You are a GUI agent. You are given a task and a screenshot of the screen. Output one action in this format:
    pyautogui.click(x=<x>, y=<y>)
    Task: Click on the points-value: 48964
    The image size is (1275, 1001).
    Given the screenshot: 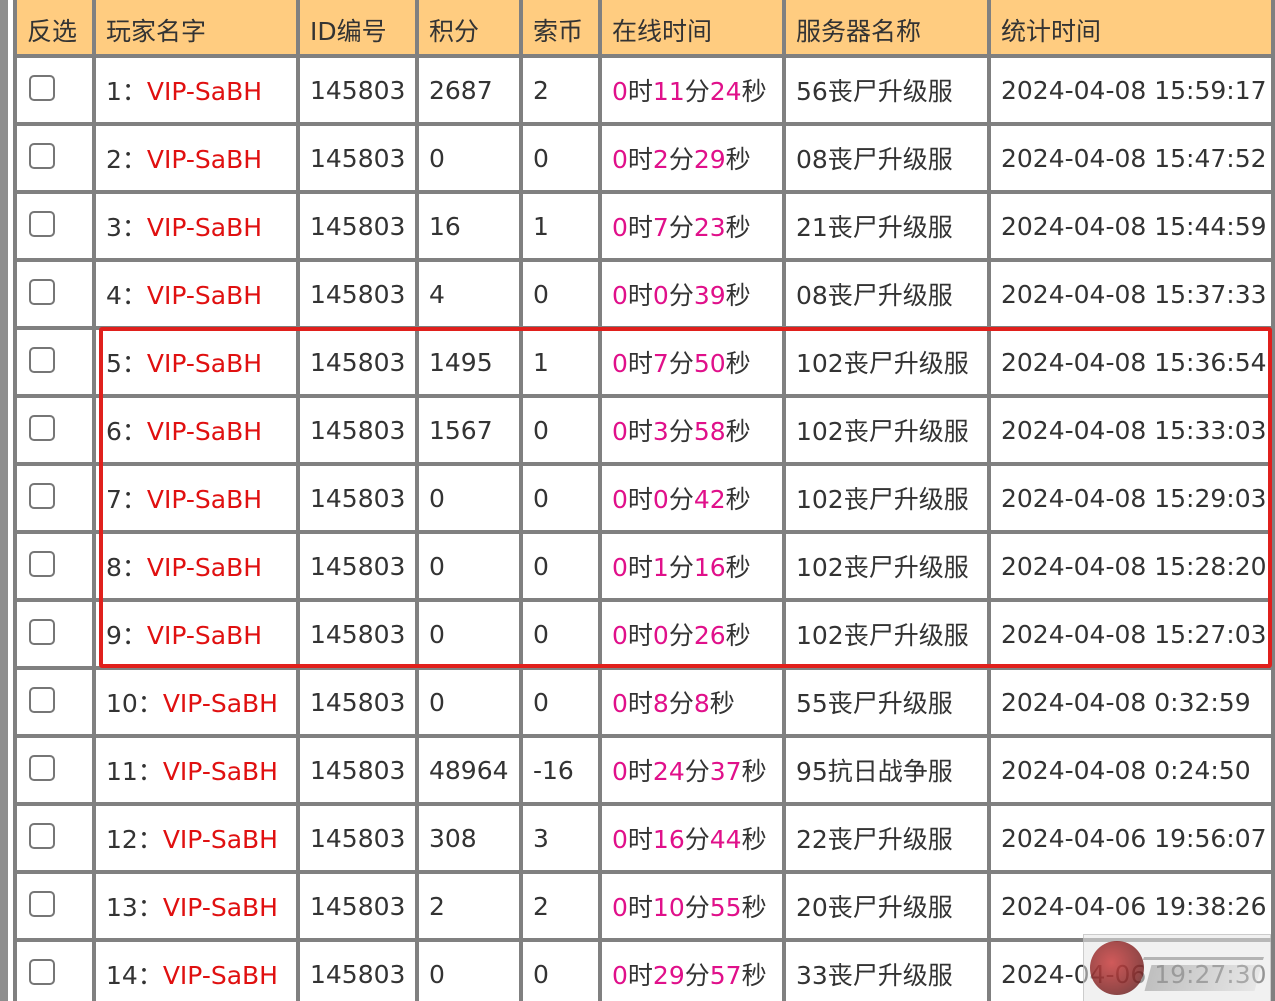 What is the action you would take?
    pyautogui.click(x=469, y=770)
    